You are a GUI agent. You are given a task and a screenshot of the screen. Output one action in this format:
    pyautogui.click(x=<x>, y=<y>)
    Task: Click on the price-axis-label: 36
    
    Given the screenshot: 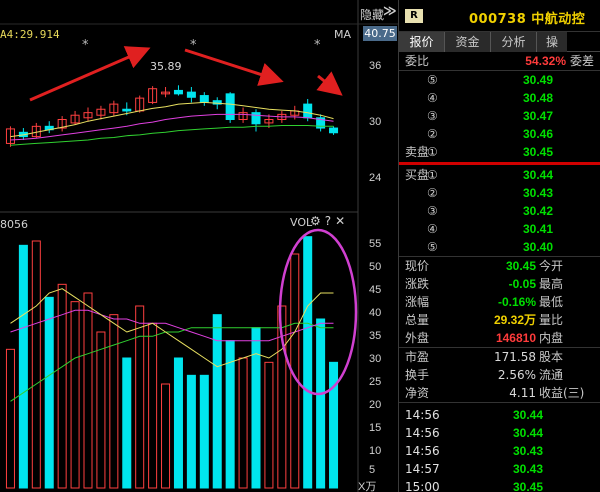 What is the action you would take?
    pyautogui.click(x=375, y=66)
    